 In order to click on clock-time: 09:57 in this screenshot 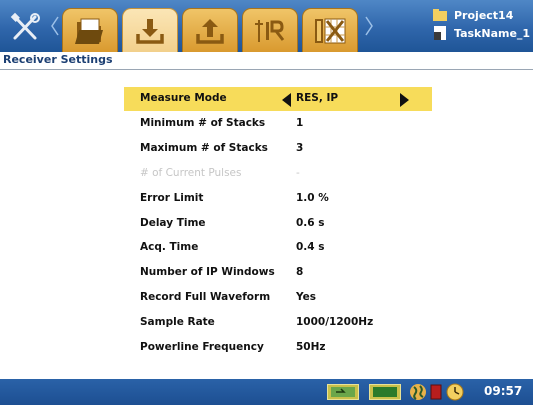, I will do `click(503, 391)`.